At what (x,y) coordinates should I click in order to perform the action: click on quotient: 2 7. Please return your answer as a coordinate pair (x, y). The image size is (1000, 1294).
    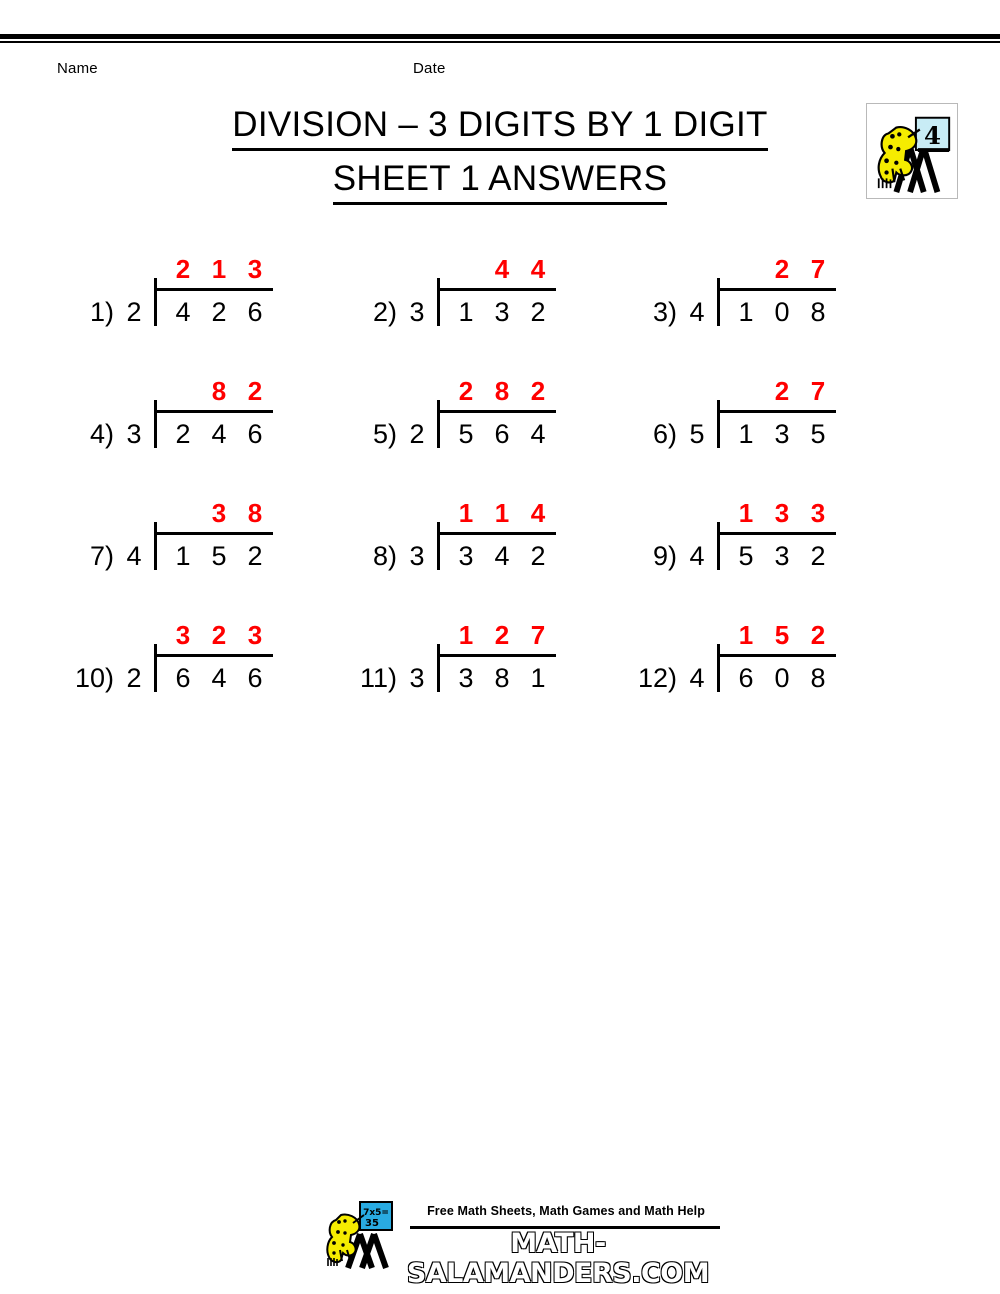
    Looking at the image, I should click on (782, 393).